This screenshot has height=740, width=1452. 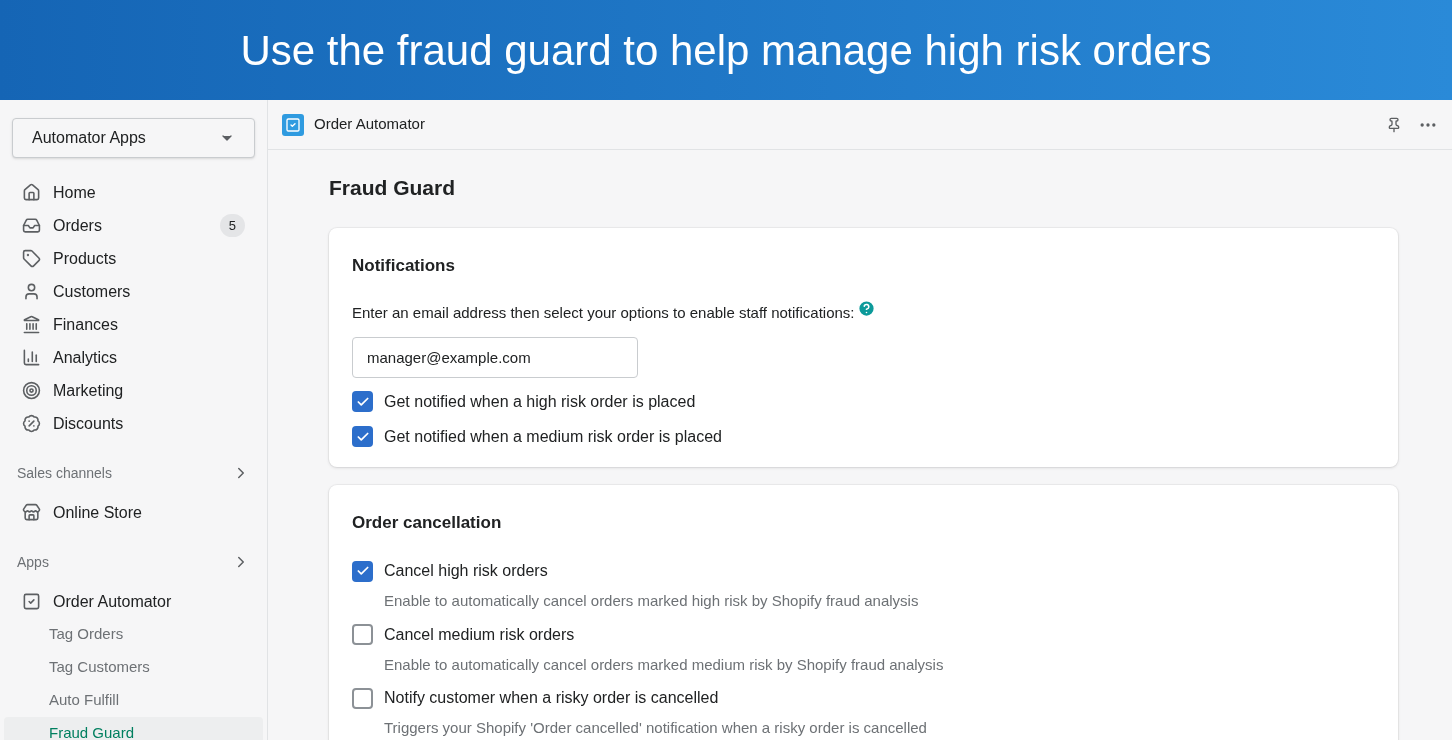 I want to click on store-icon, so click(x=31, y=512).